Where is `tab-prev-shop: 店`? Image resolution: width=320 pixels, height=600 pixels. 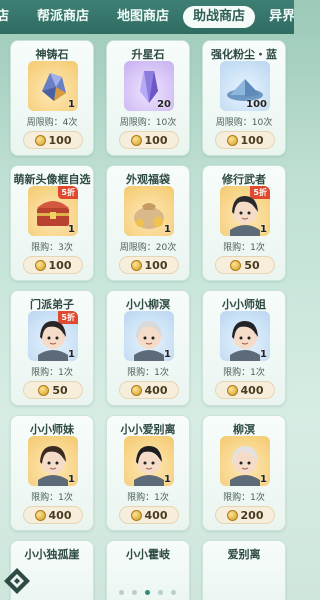 tab-prev-shop: 店 is located at coordinates (4, 17).